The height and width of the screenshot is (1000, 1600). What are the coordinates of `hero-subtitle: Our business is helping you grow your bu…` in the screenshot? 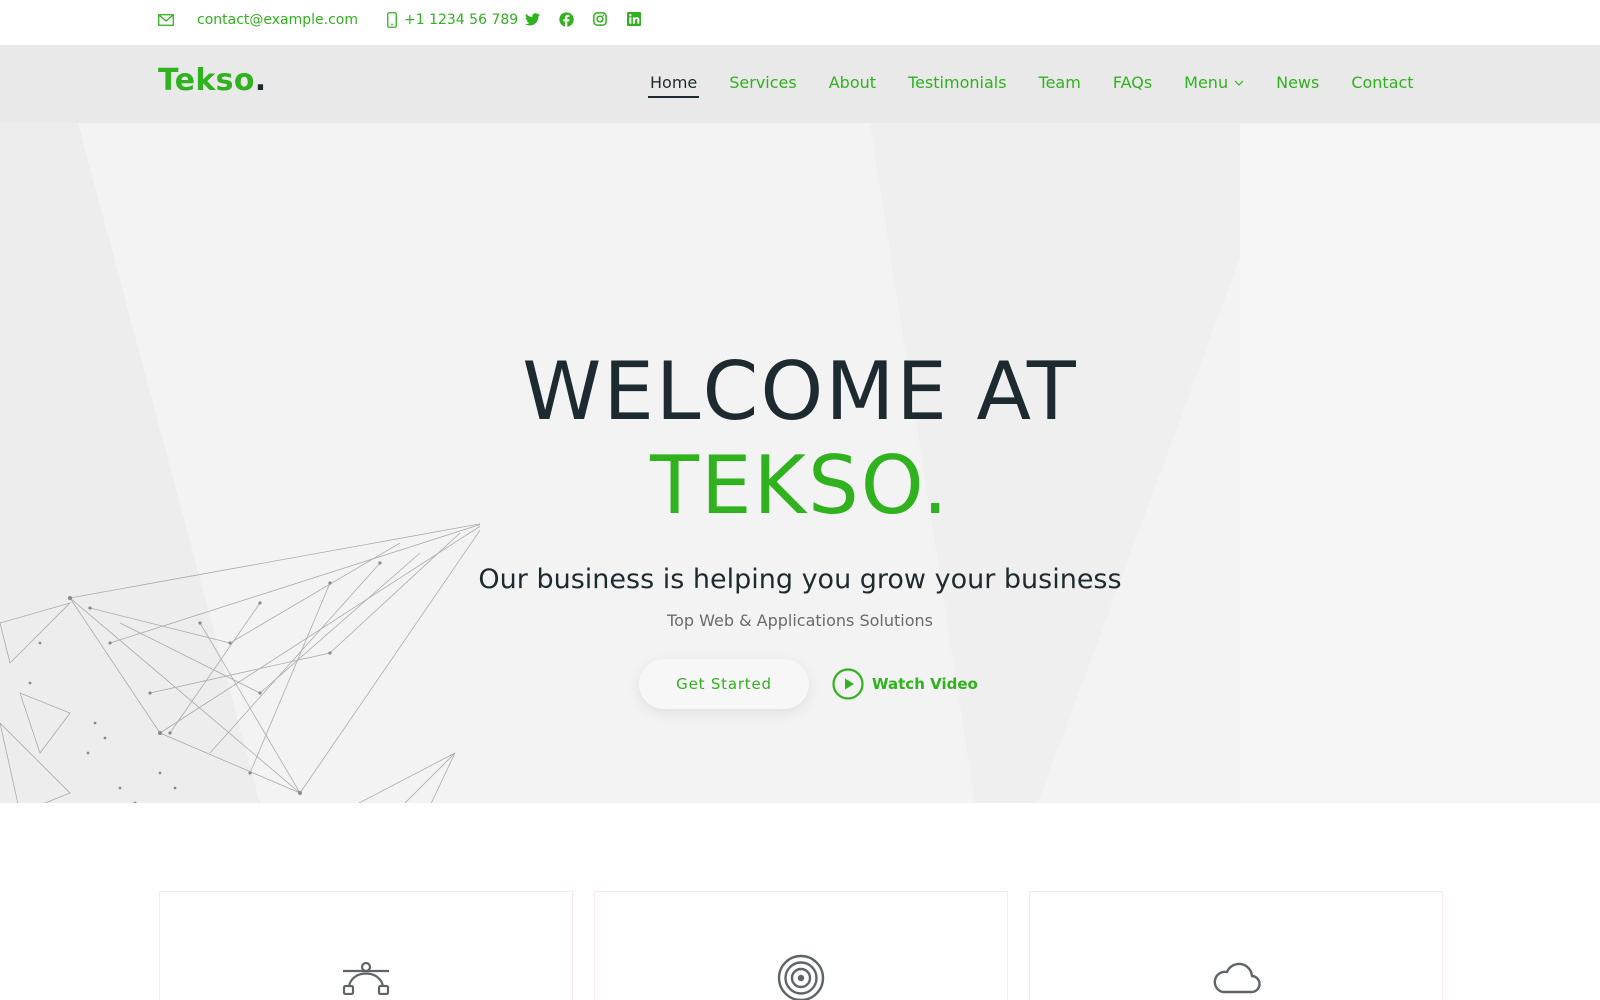 It's located at (800, 579).